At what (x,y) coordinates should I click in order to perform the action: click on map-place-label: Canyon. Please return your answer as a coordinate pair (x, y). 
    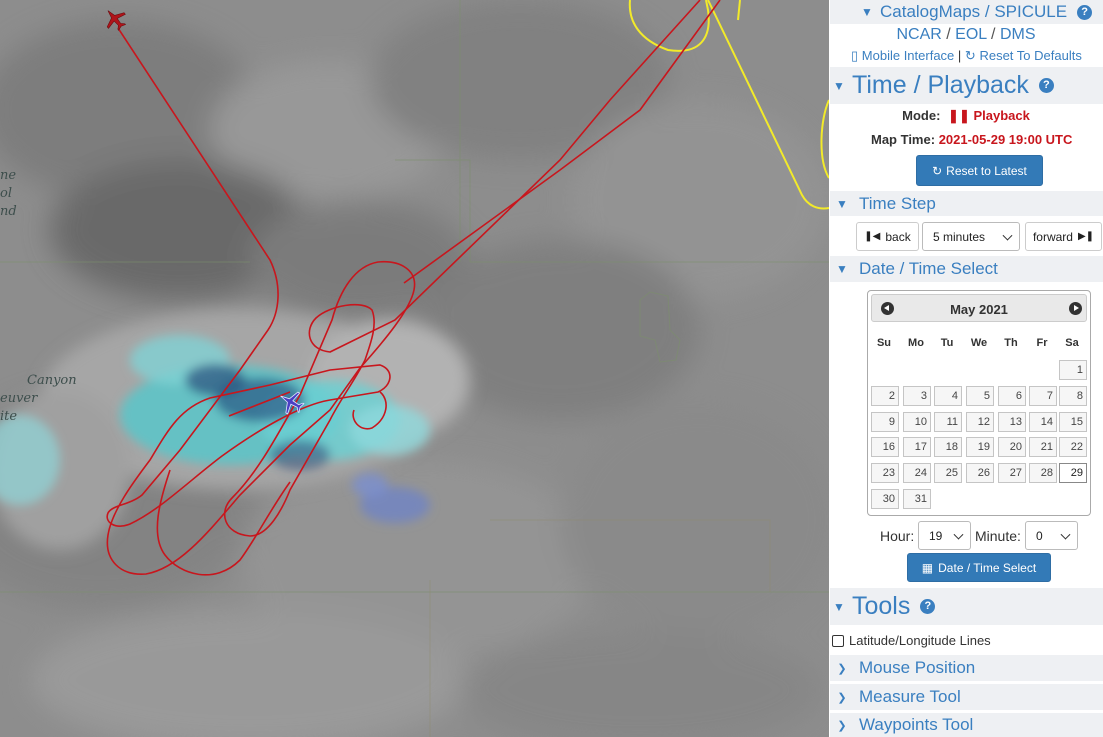
    Looking at the image, I should click on (52, 380).